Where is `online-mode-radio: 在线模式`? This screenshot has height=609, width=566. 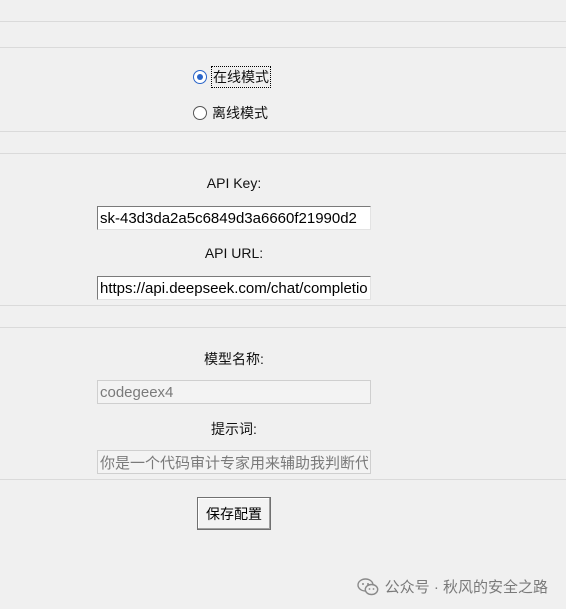
online-mode-radio: 在线模式 is located at coordinates (232, 77).